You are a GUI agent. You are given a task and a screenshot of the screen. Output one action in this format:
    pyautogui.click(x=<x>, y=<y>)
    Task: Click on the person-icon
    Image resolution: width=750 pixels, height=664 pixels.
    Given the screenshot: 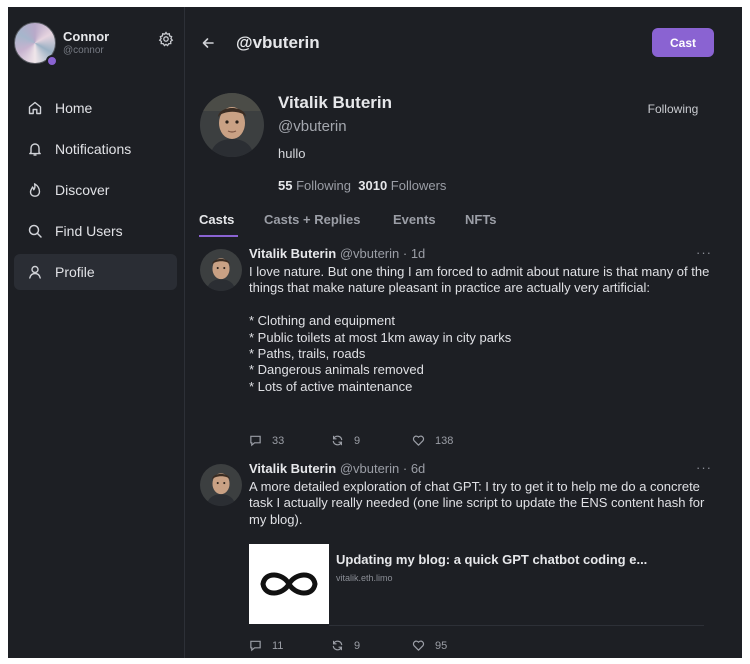 What is the action you would take?
    pyautogui.click(x=35, y=272)
    